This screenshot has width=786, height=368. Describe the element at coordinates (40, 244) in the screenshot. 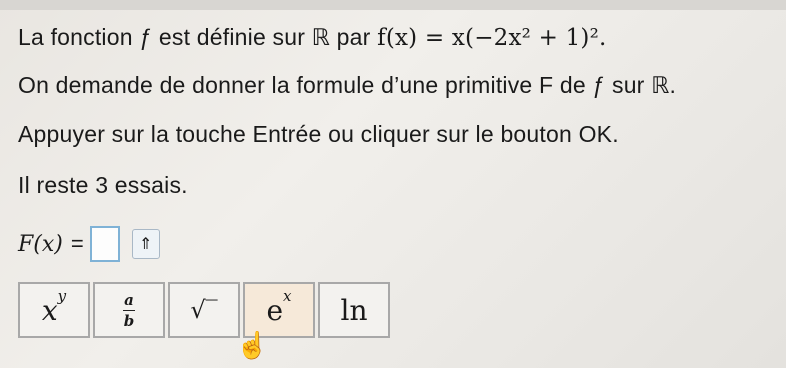

I see `answer-label: F(x)` at that location.